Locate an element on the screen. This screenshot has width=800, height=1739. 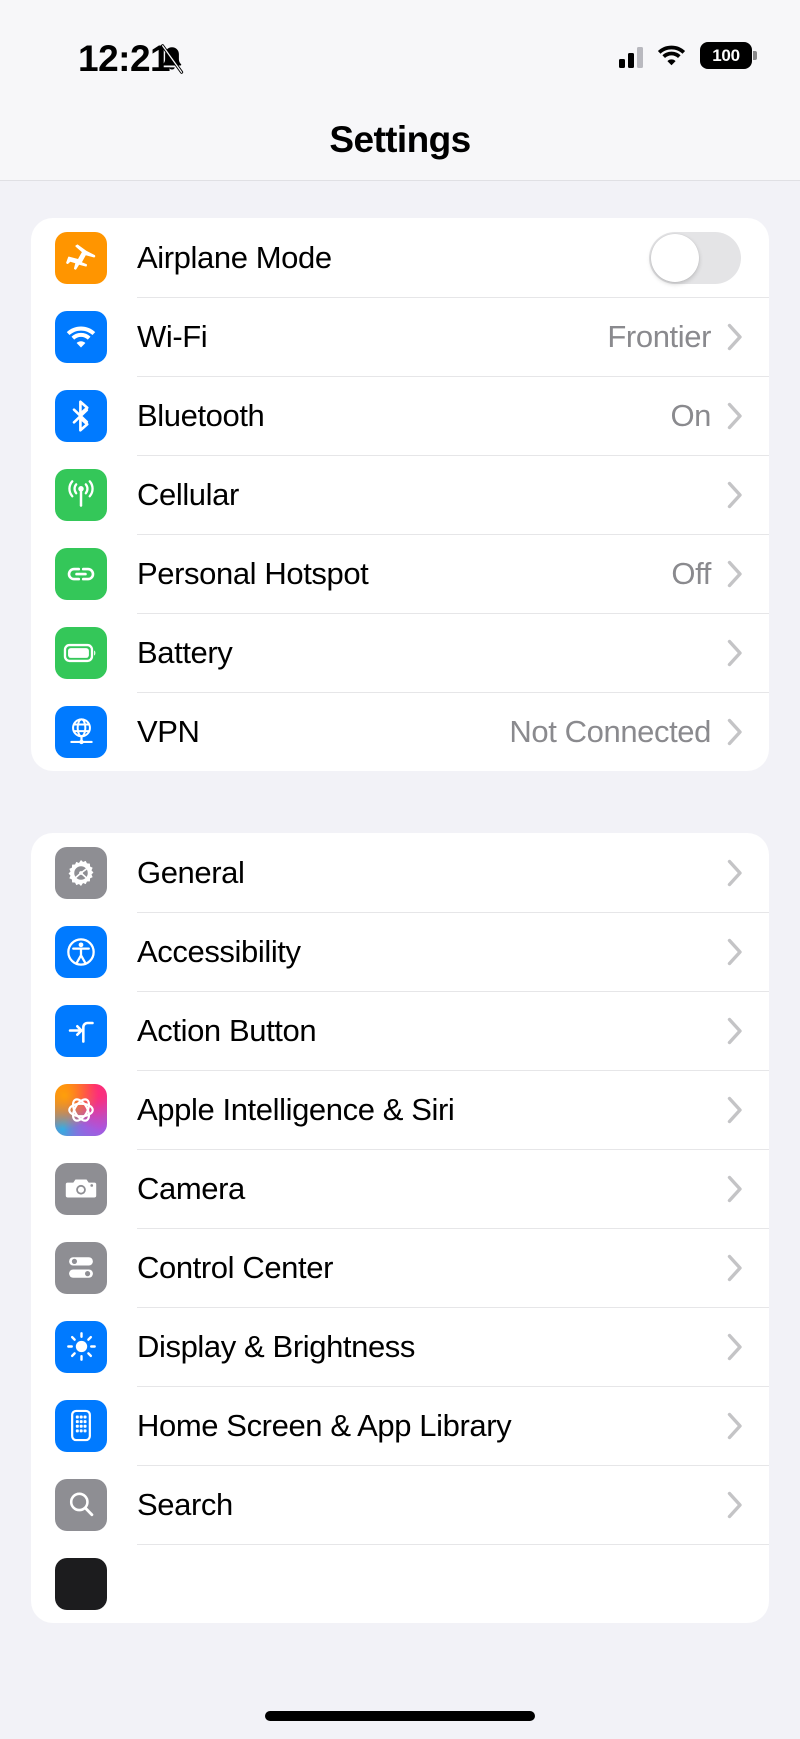
settings-row-general: General is located at coordinates (400, 872).